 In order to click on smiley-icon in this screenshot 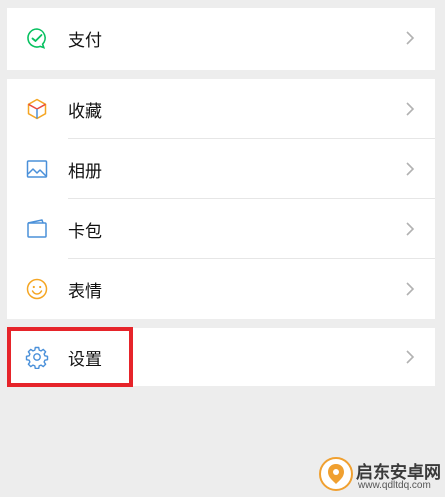, I will do `click(37, 289)`.